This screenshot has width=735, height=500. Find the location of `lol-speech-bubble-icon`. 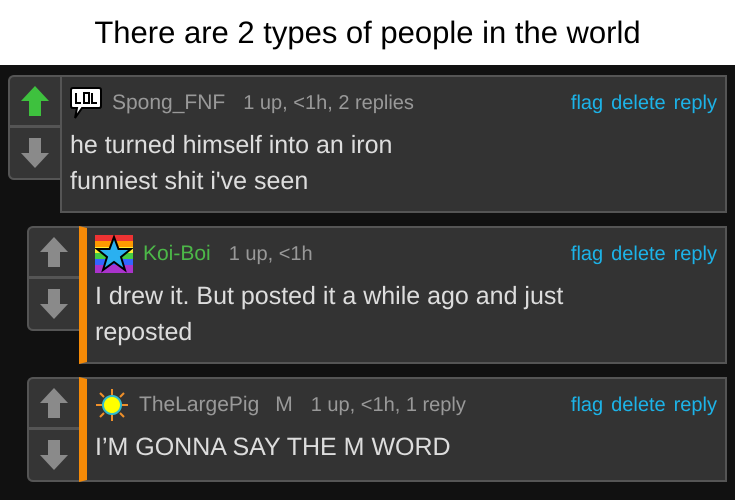

lol-speech-bubble-icon is located at coordinates (86, 103).